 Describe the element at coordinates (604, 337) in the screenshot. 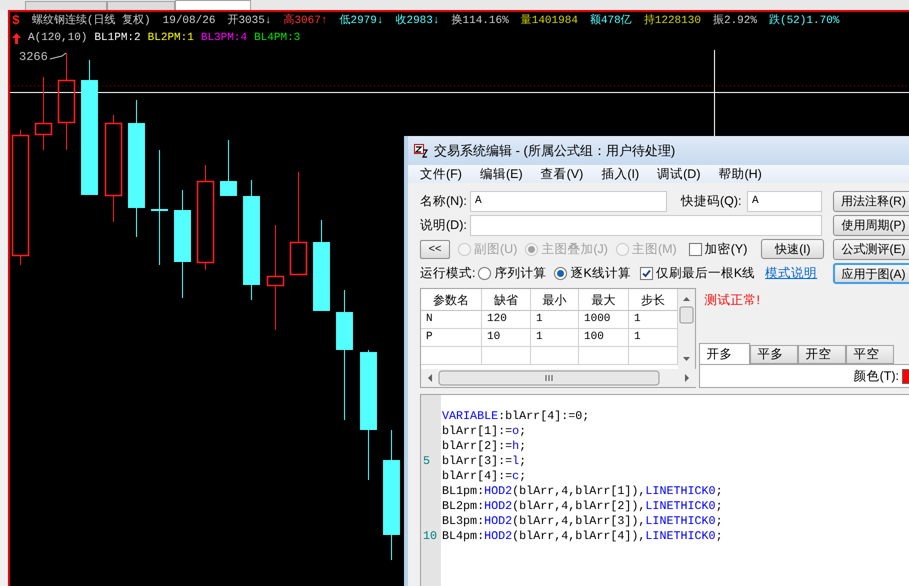

I see `table-cell: 100` at that location.